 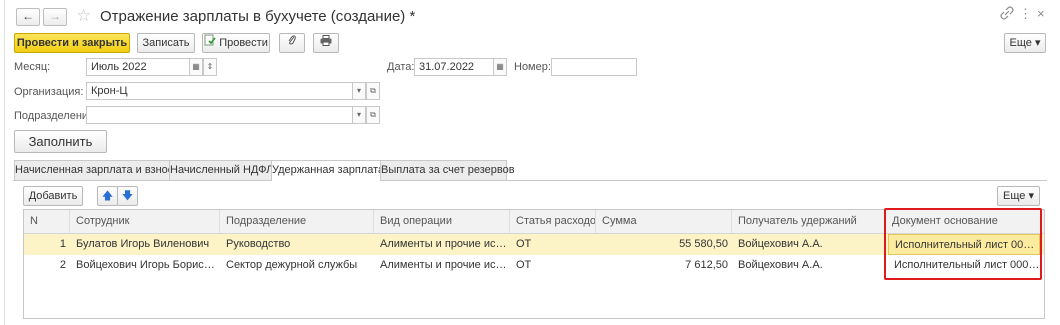 I want to click on move-down-button: 🡇, so click(x=127, y=196).